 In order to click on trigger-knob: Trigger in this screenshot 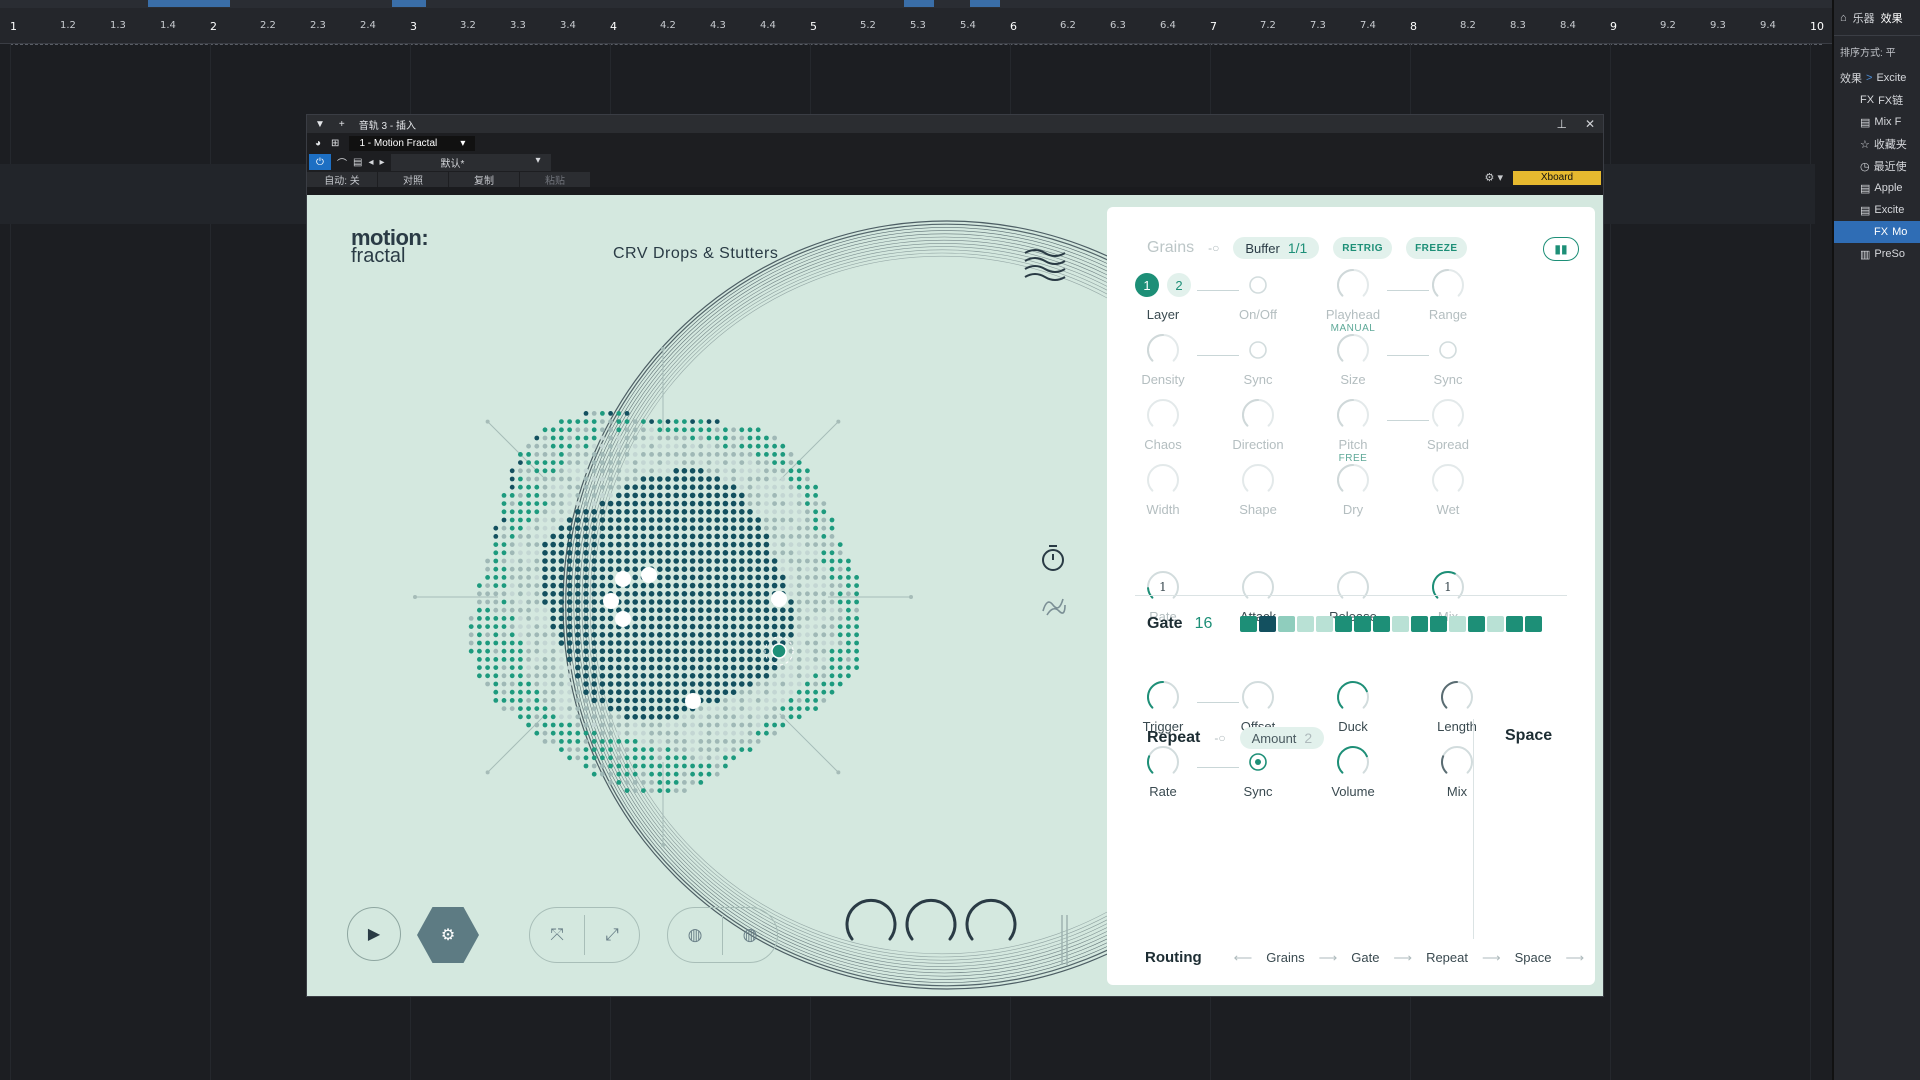, I will do `click(1163, 706)`.